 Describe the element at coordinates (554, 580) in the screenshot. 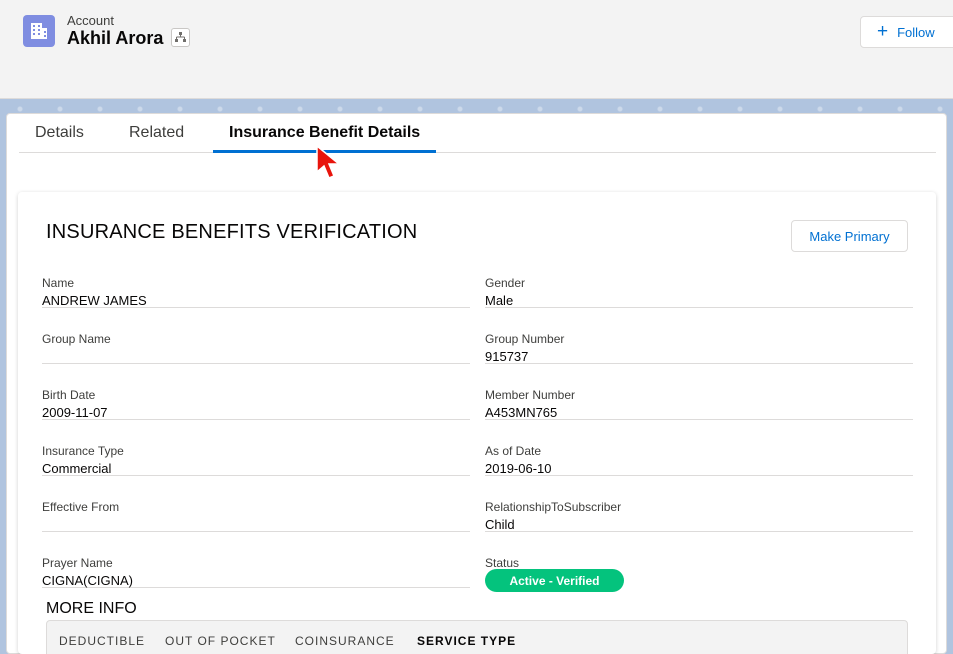

I see `status-badge: Active - Verified` at that location.